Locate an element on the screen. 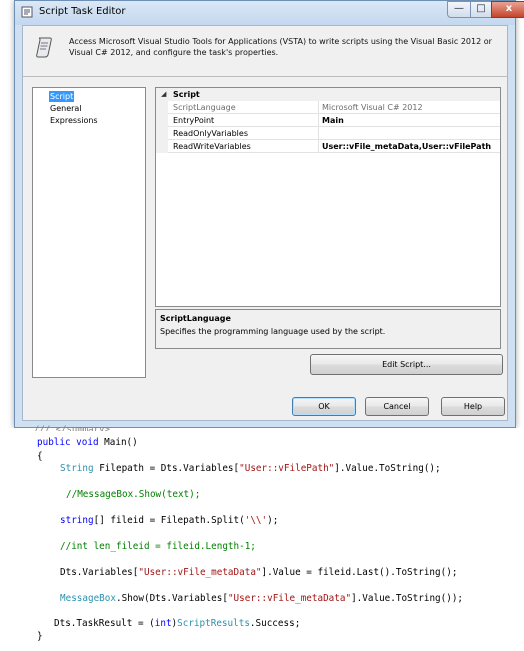  close-button: x is located at coordinates (507, 9).